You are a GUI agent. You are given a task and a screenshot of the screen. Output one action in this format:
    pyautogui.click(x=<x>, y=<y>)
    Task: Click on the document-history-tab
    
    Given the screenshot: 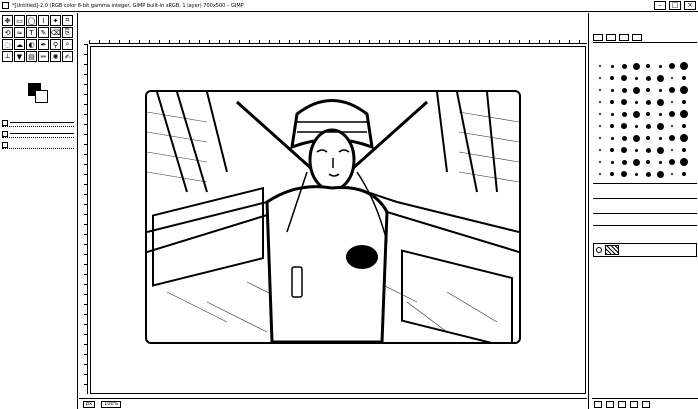 What is the action you would take?
    pyautogui.click(x=637, y=37)
    